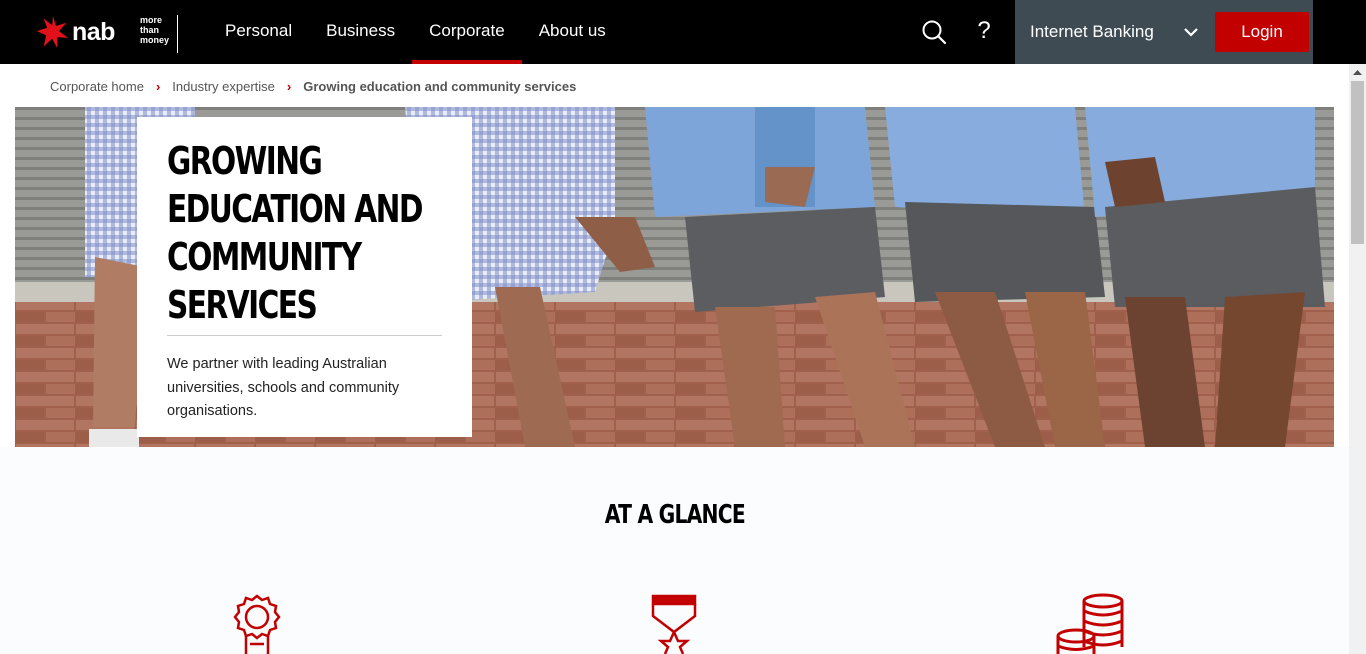 The height and width of the screenshot is (654, 1366). Describe the element at coordinates (159, 34) in the screenshot. I see `logo-tagline: more than money` at that location.